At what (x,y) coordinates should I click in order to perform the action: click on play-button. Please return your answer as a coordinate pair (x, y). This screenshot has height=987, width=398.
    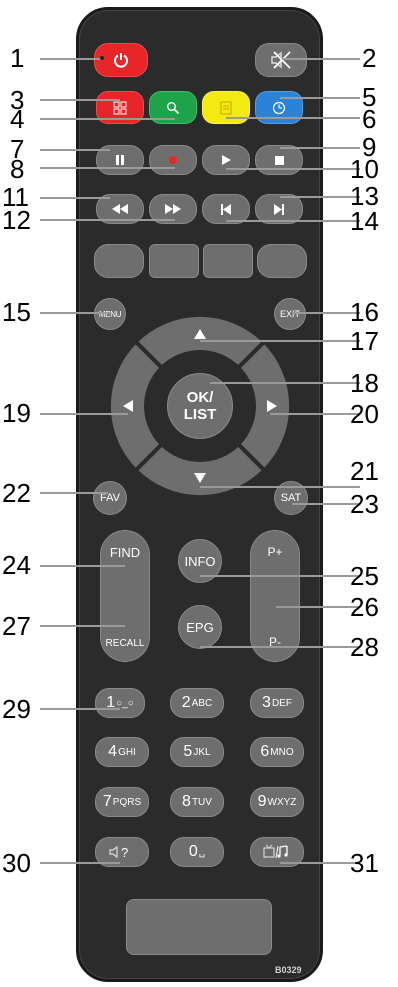
    Looking at the image, I should click on (226, 160).